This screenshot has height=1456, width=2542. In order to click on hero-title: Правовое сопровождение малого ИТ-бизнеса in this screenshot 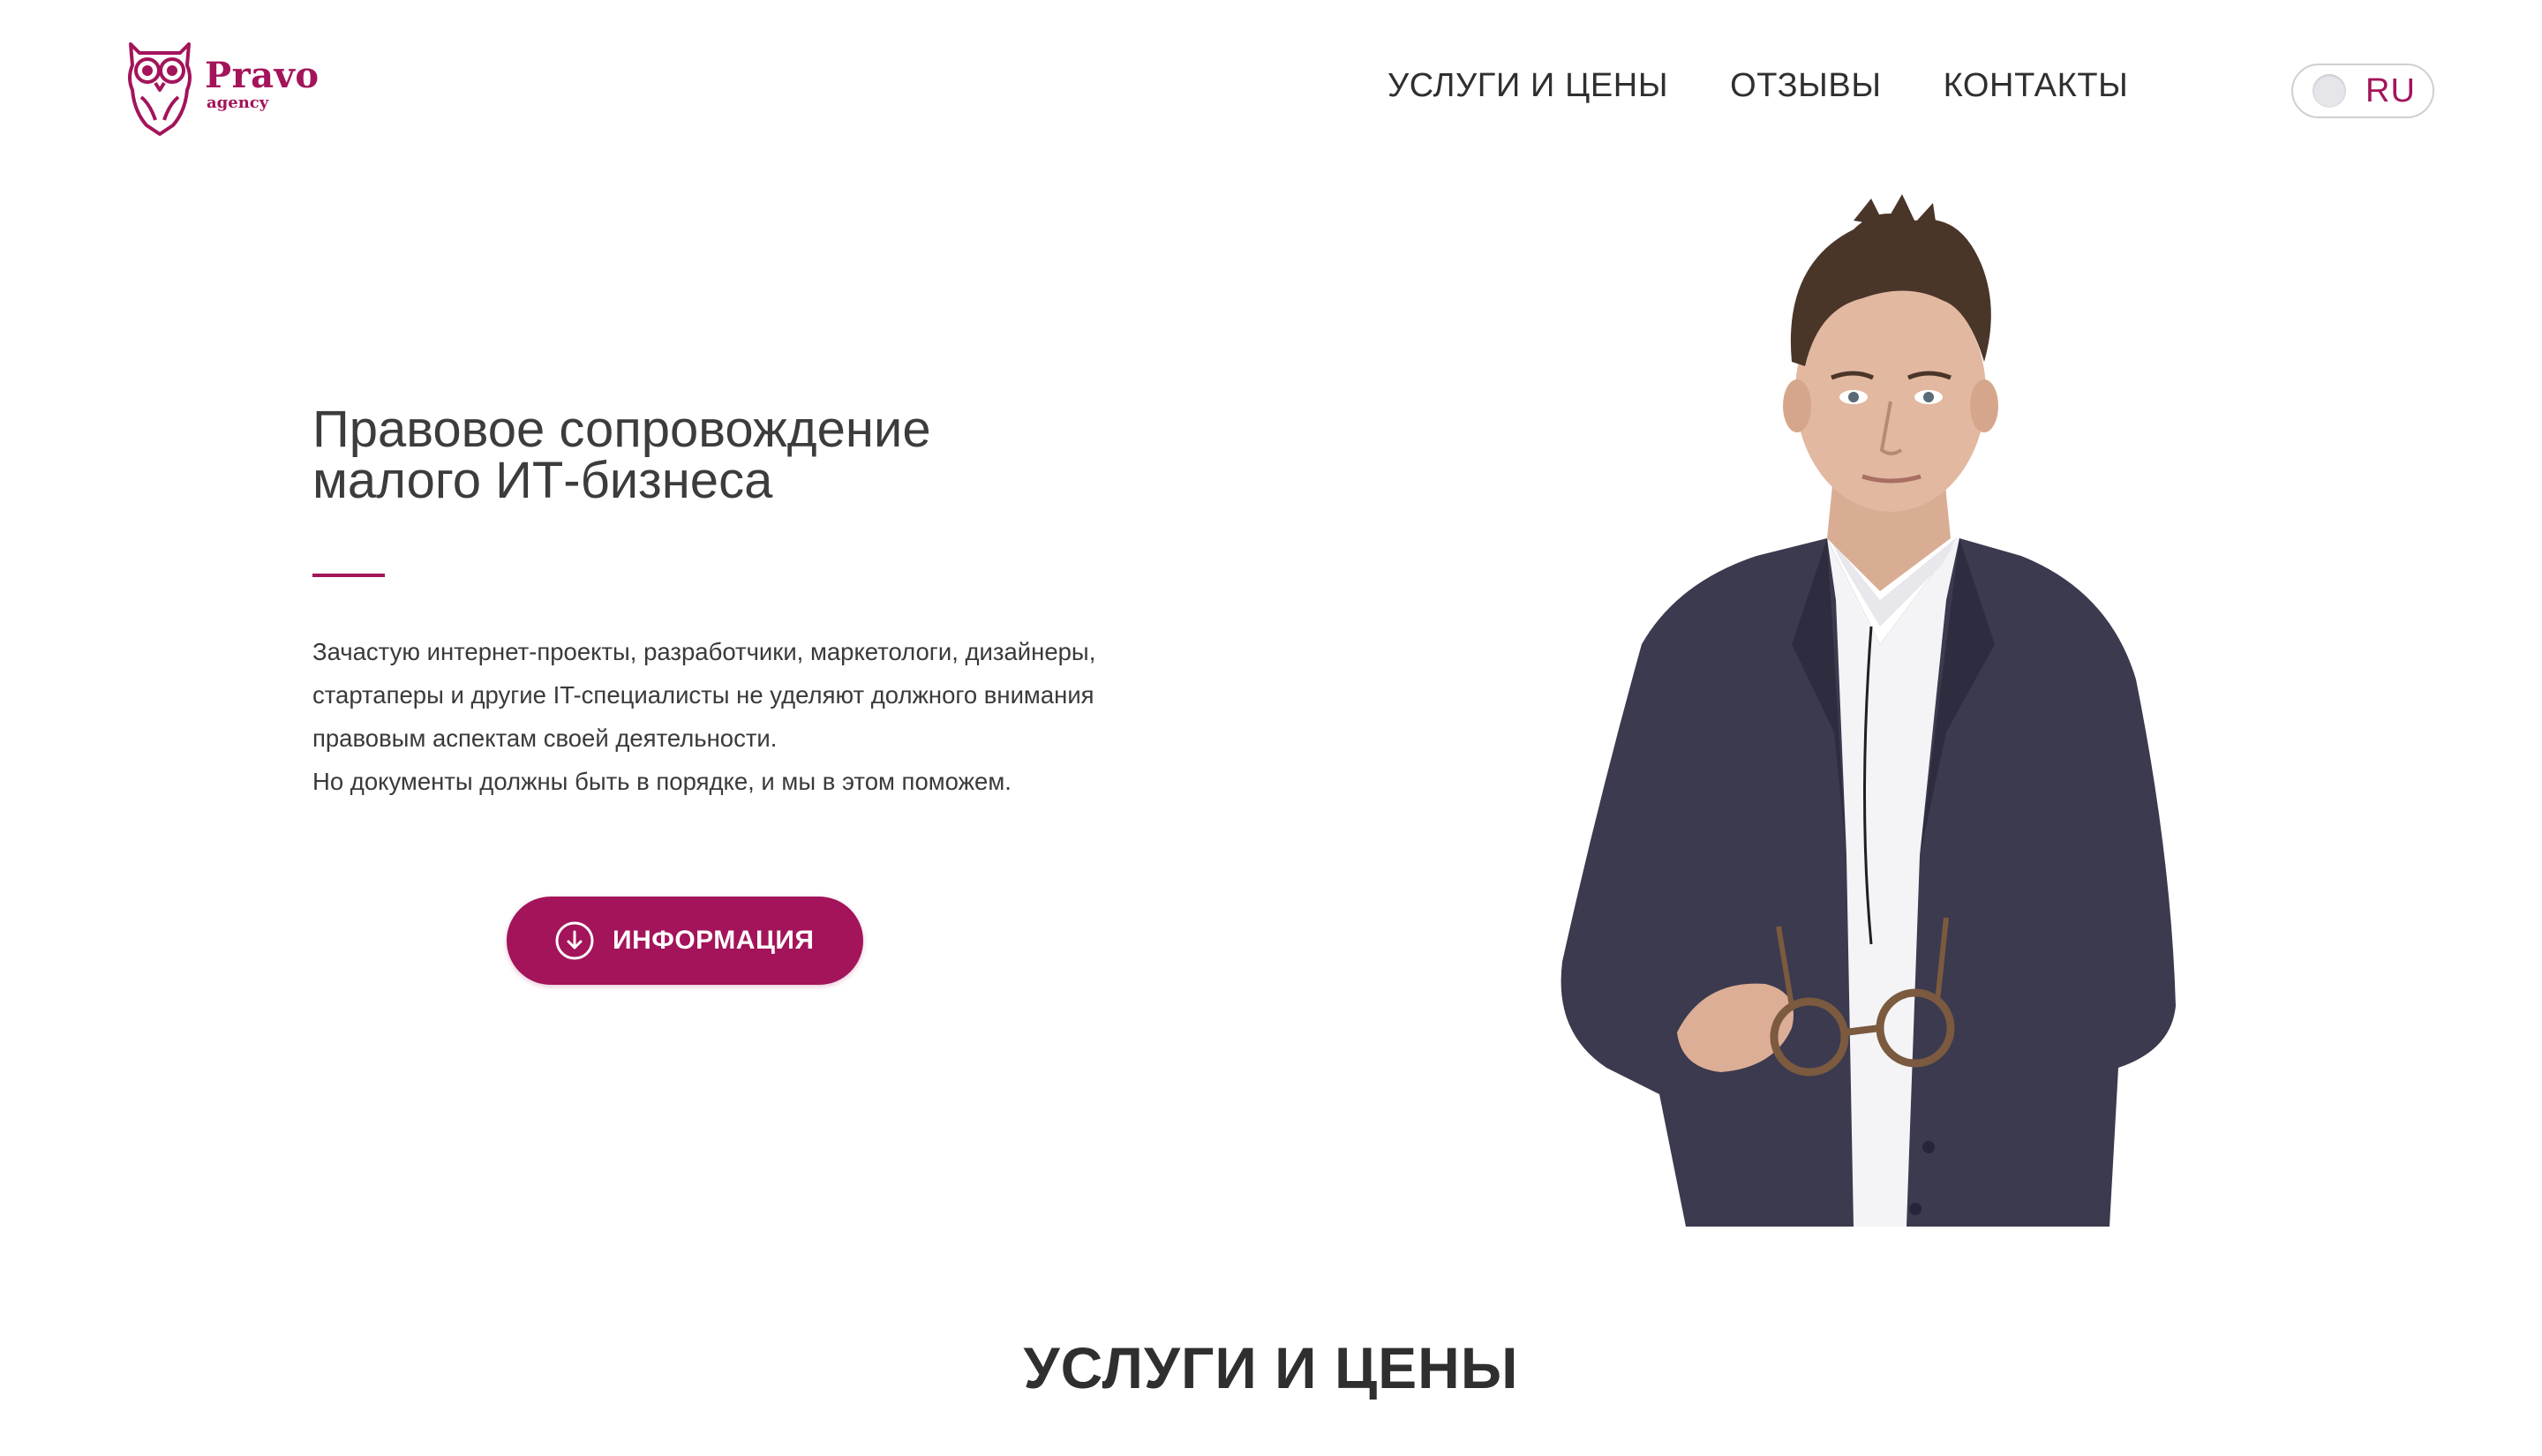, I will do `click(753, 455)`.